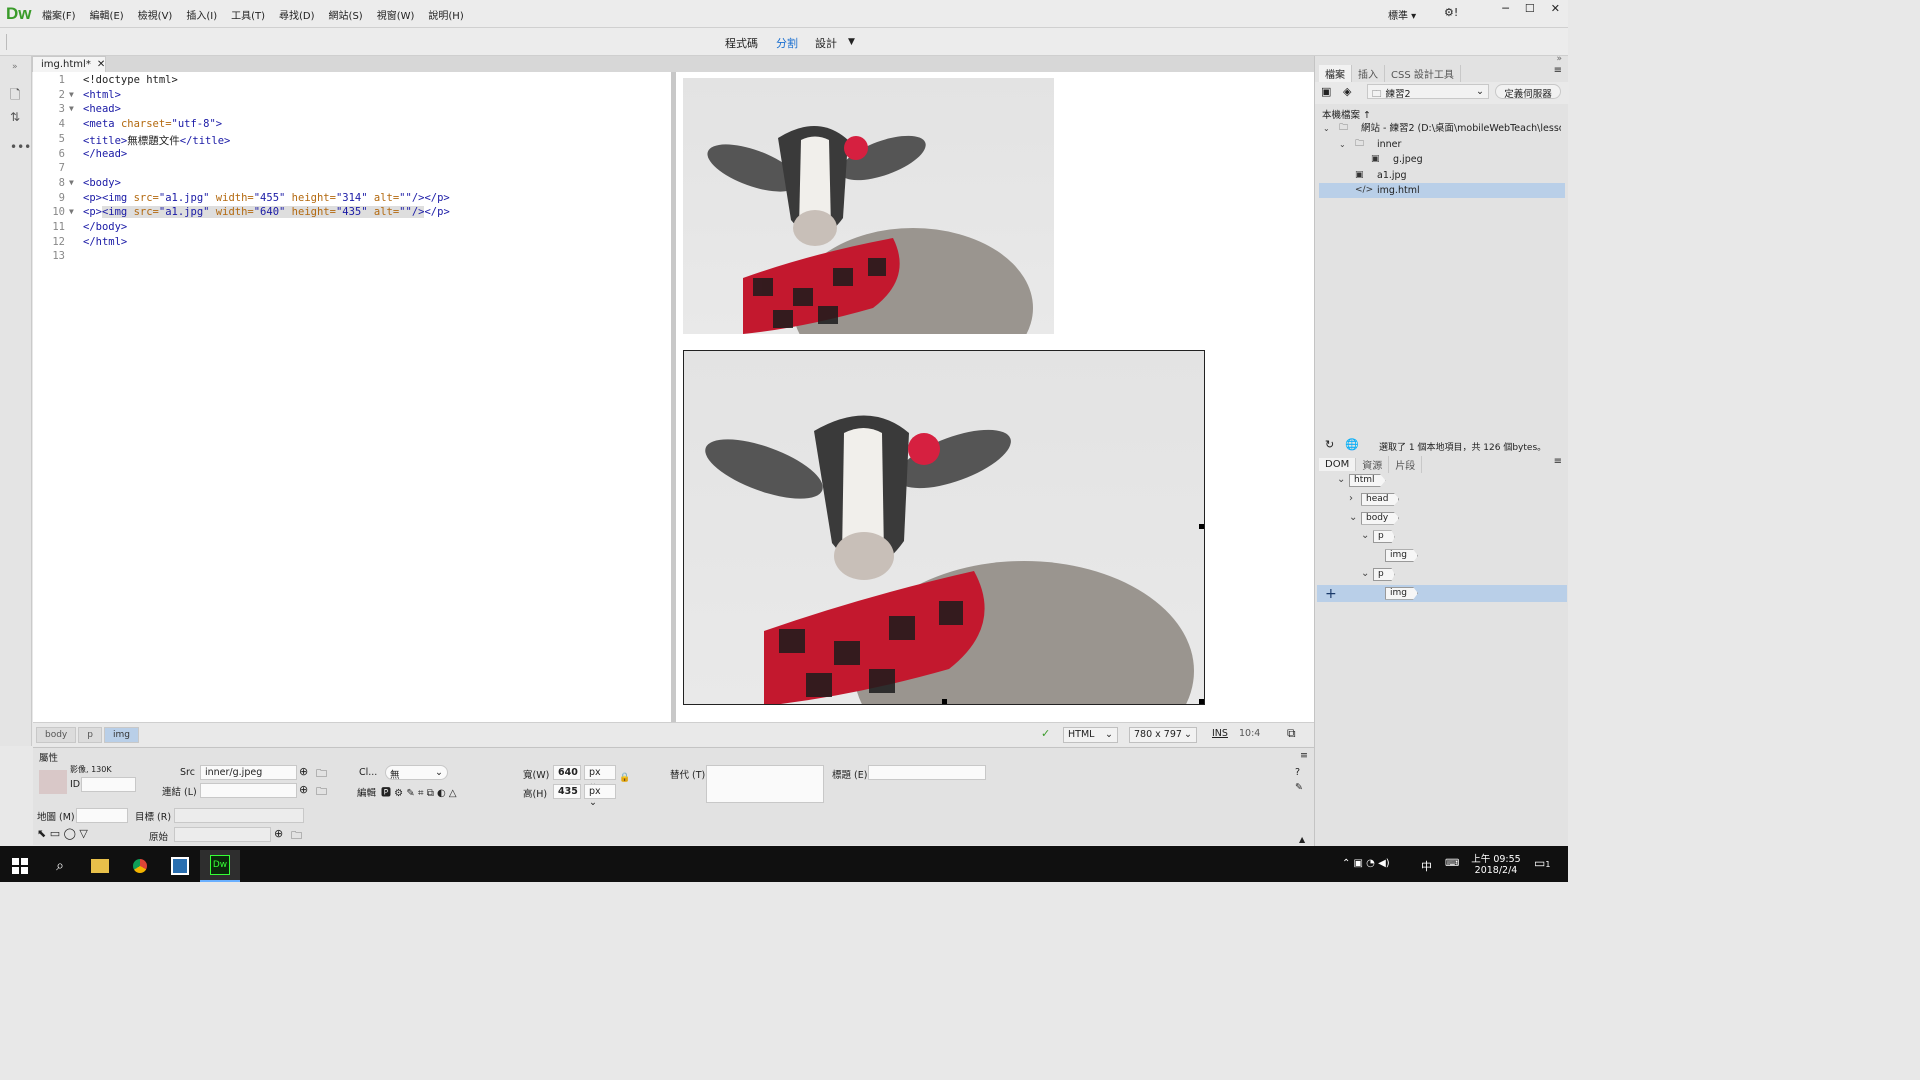 The image size is (1920, 1080). I want to click on width-input: 640, so click(567, 772).